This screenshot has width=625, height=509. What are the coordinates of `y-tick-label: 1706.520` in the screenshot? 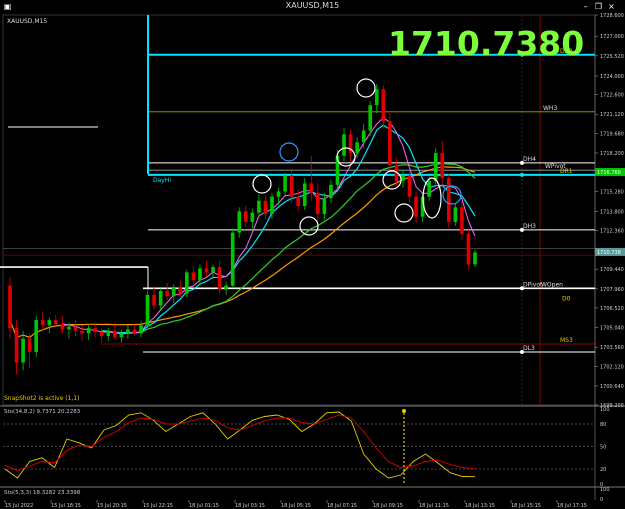 It's located at (612, 309).